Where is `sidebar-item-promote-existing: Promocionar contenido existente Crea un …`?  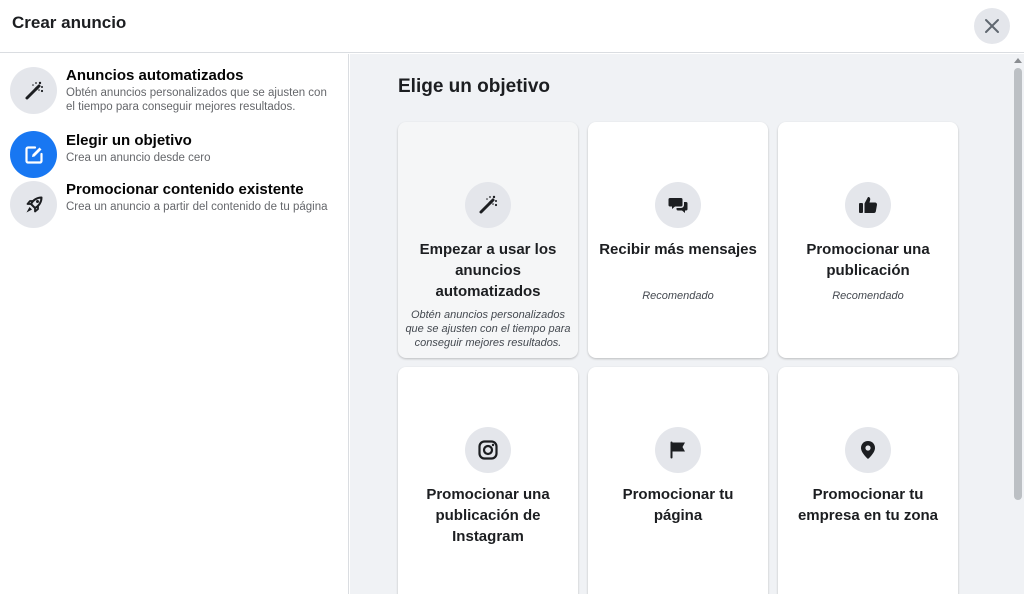 sidebar-item-promote-existing: Promocionar contenido existente Crea un … is located at coordinates (173, 204).